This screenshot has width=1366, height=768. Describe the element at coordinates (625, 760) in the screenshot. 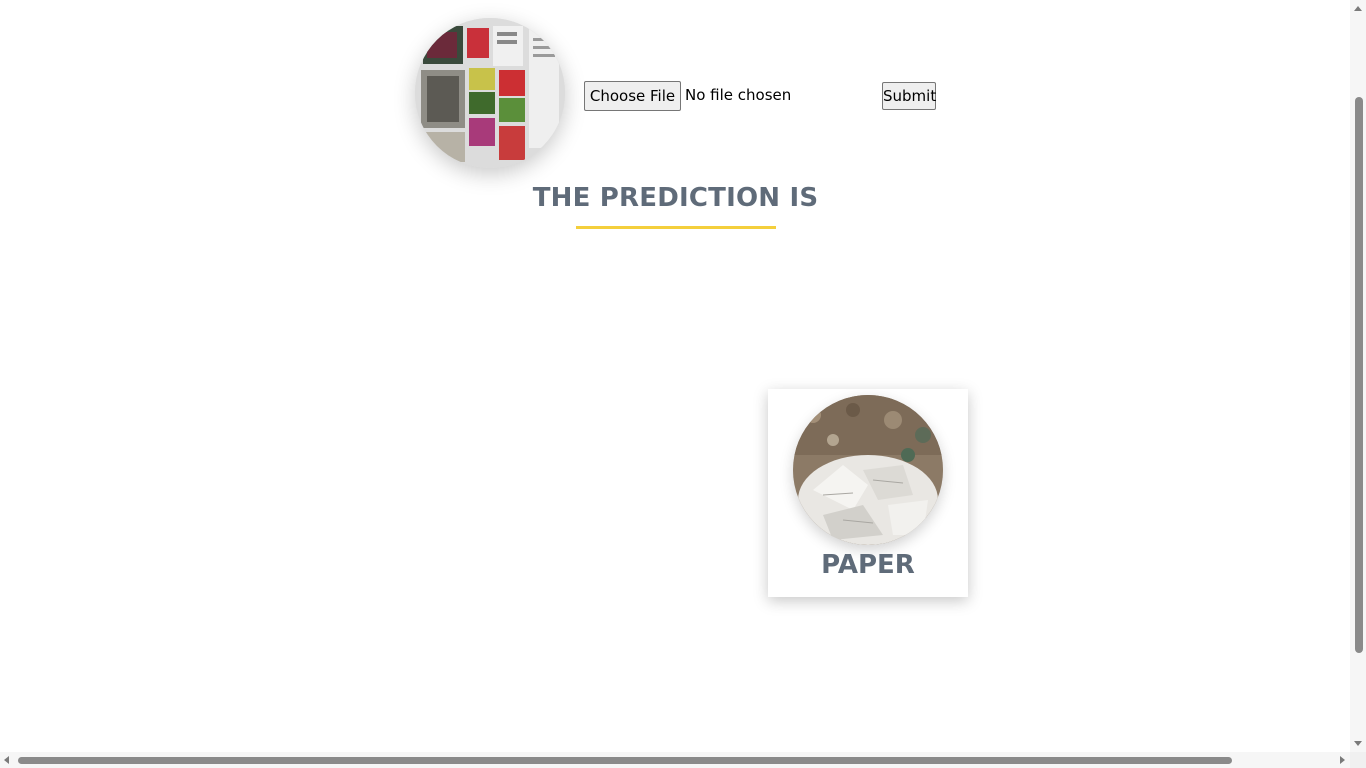

I see `horizontal-scroll-thumb` at that location.